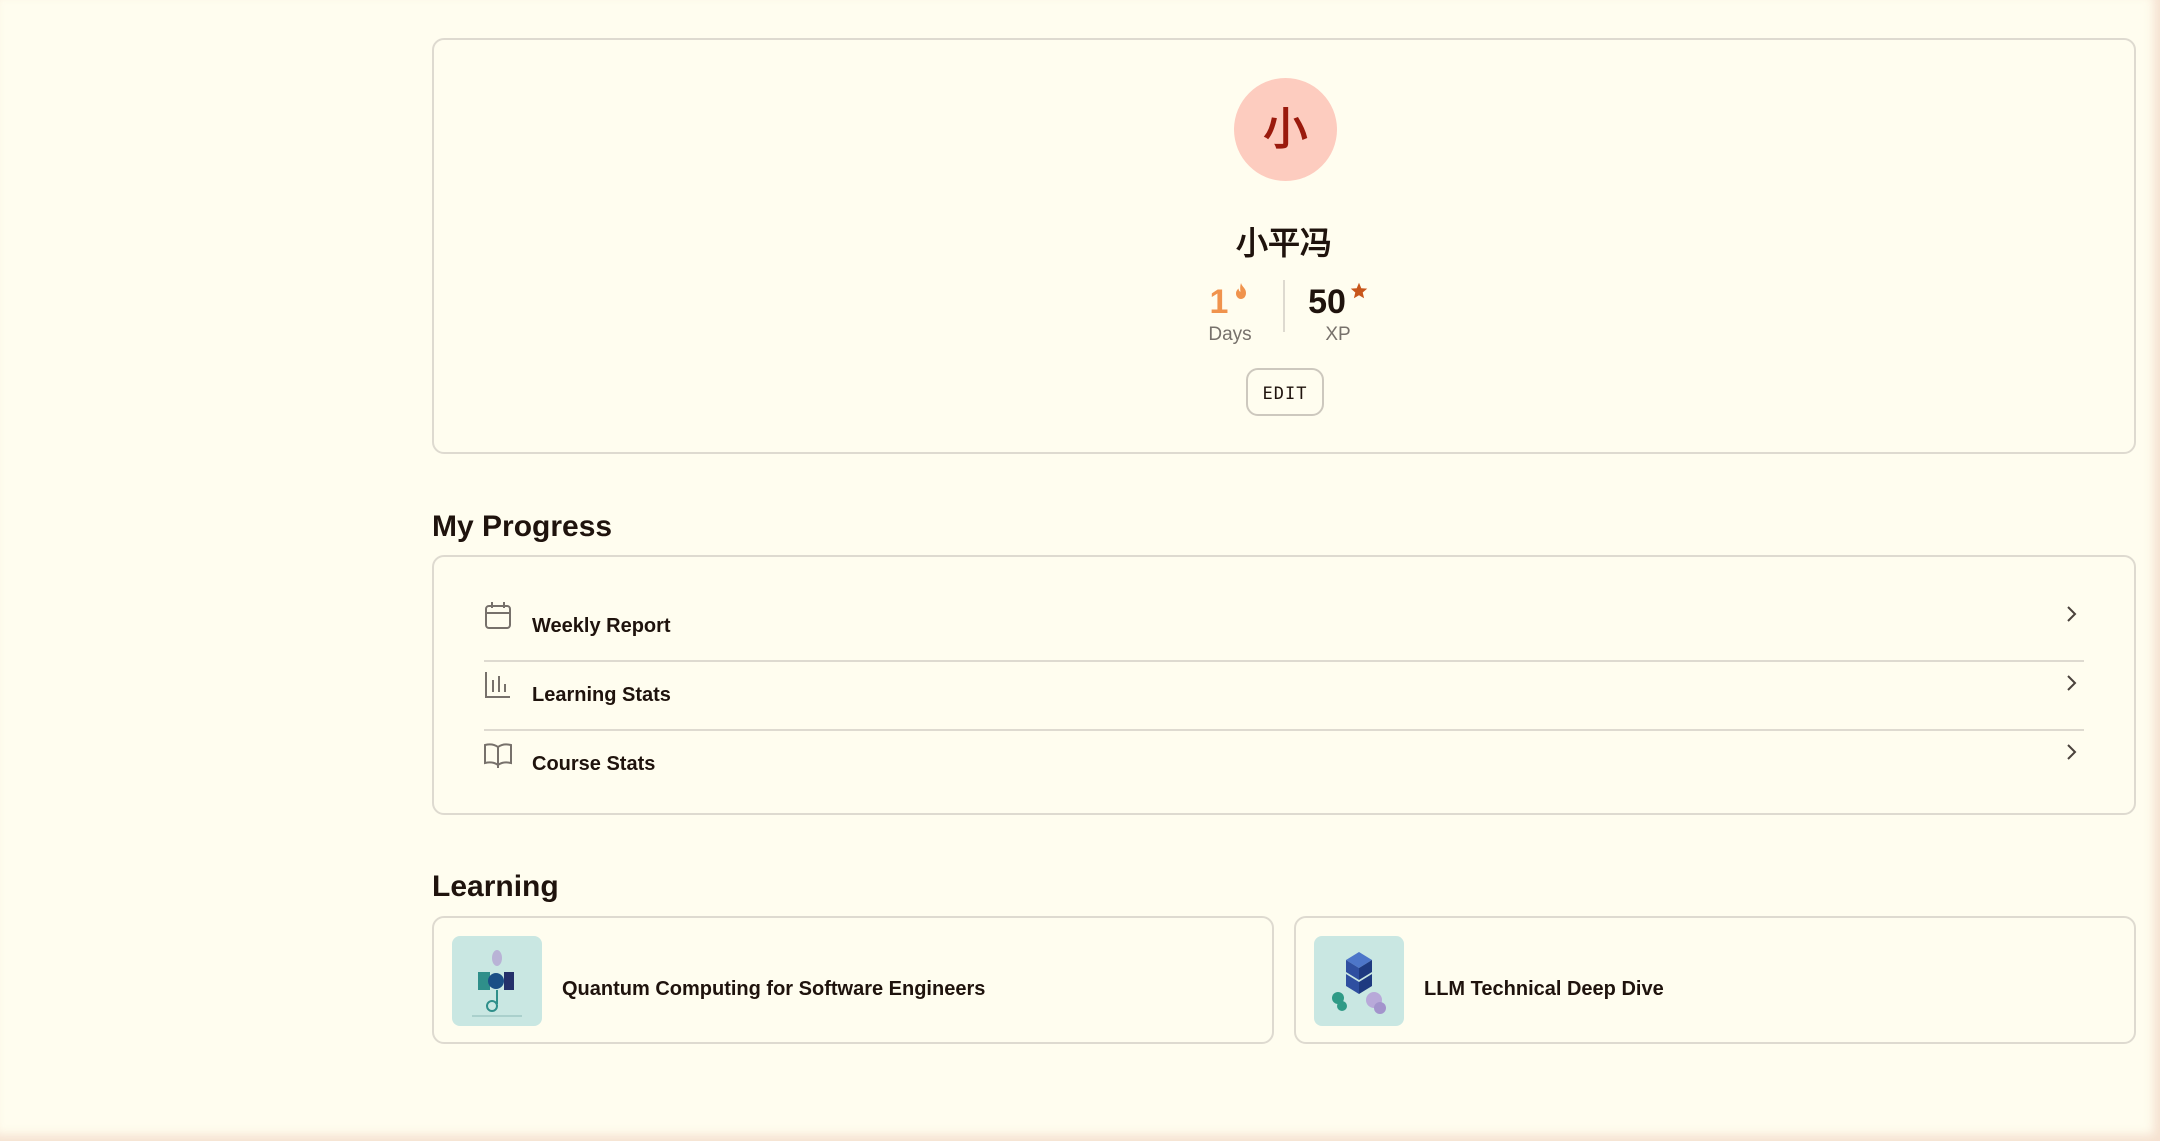 The image size is (2160, 1141). What do you see at coordinates (498, 755) in the screenshot?
I see `open-book-icon` at bounding box center [498, 755].